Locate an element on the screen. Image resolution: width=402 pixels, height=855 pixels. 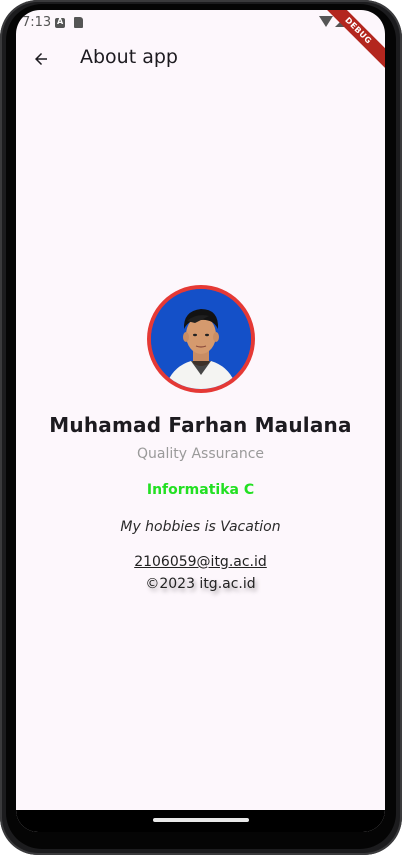
email-link: 2106059@itg.ac.id is located at coordinates (200, 562).